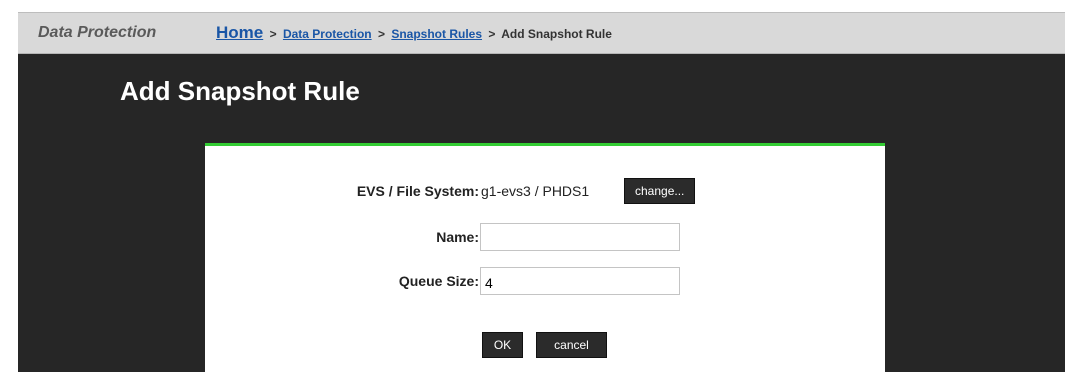 The height and width of the screenshot is (372, 1066). I want to click on breadcrumb-current: Add Snapshot Rule, so click(556, 34).